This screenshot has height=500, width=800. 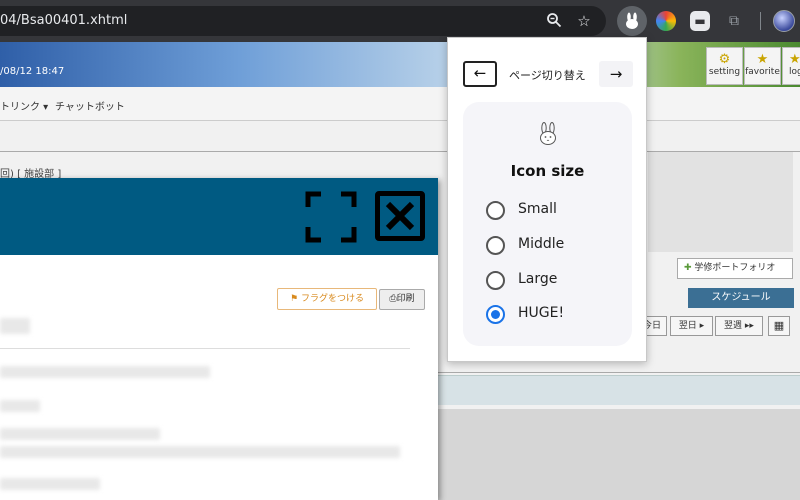 What do you see at coordinates (537, 209) in the screenshot?
I see `option-label: Small` at bounding box center [537, 209].